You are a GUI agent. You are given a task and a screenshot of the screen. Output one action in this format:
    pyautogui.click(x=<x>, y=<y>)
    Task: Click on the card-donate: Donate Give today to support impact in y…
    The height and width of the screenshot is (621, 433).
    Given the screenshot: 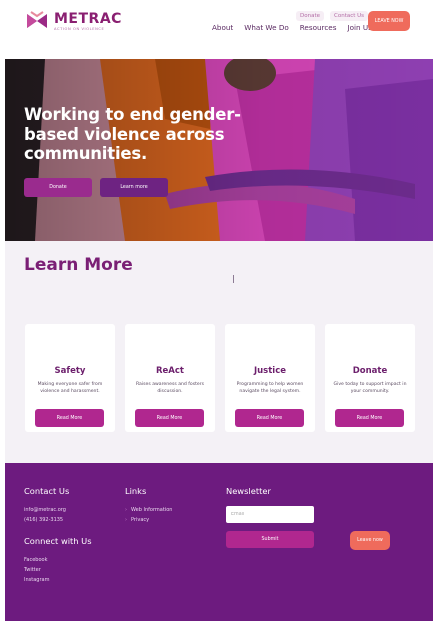 What is the action you would take?
    pyautogui.click(x=370, y=378)
    